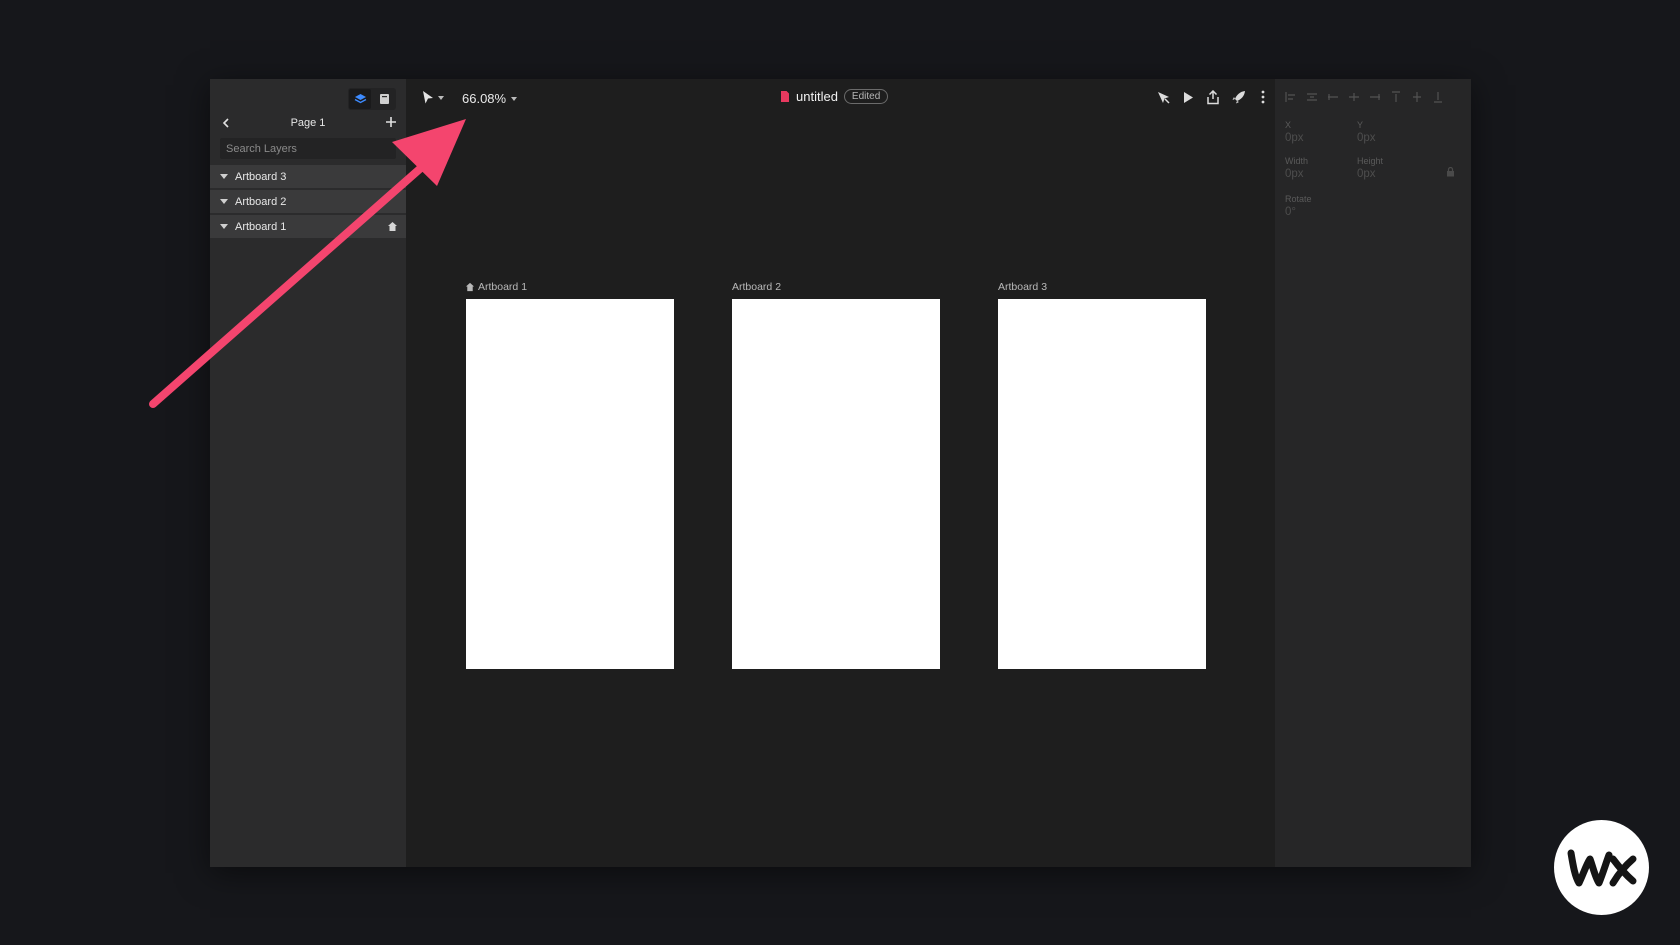  I want to click on layer-row-artboard-3: Artboard 3, so click(308, 176).